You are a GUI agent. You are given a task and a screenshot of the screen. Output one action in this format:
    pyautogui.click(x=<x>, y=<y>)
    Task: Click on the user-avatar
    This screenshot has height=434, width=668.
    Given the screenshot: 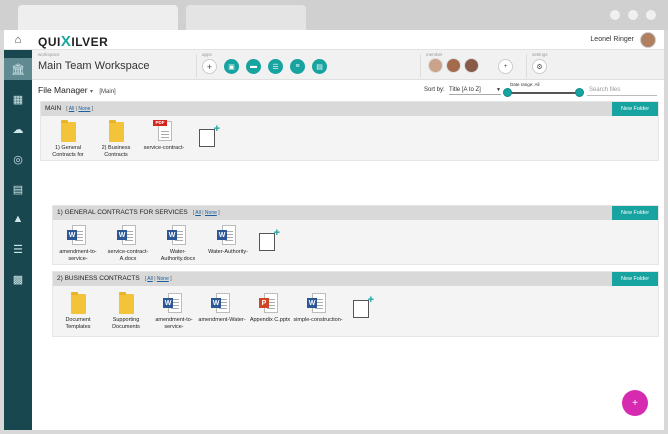 What is the action you would take?
    pyautogui.click(x=648, y=40)
    